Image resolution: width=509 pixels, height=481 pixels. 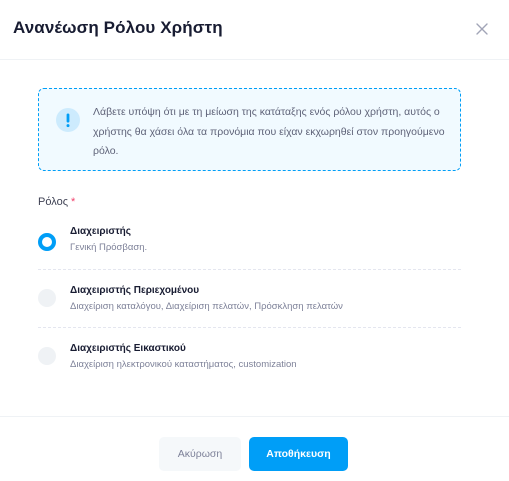 I want to click on modal-header: Ανανέωση Ρόλου Χρήστη, so click(x=254, y=30).